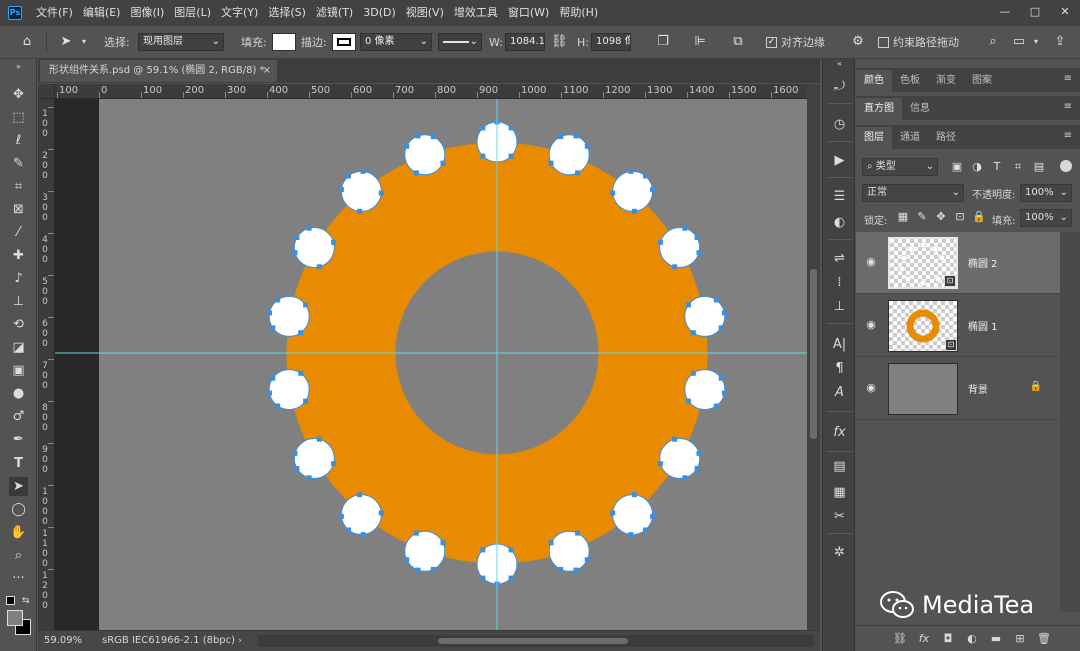 This screenshot has height=651, width=1080. I want to click on path-select-tool-icon: ➤, so click(66, 42).